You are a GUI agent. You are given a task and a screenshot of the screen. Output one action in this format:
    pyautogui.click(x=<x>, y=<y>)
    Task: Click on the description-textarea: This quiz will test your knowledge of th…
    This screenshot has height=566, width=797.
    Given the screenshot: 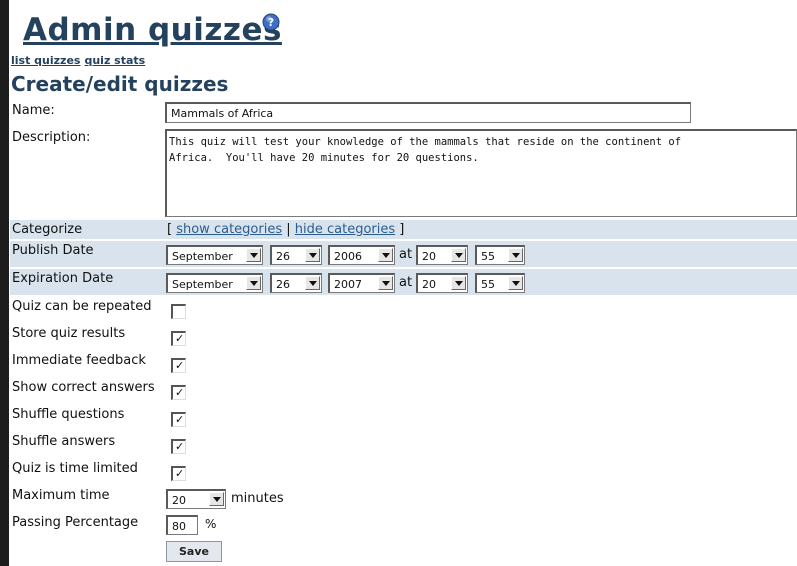 What is the action you would take?
    pyautogui.click(x=481, y=173)
    